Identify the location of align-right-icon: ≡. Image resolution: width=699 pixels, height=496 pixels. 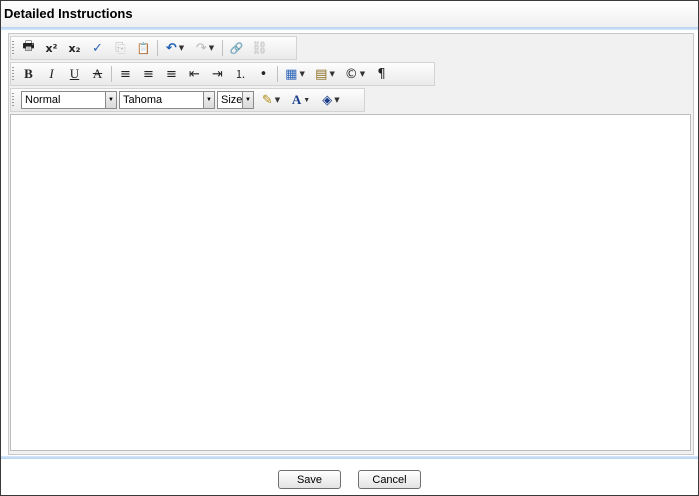
(171, 74).